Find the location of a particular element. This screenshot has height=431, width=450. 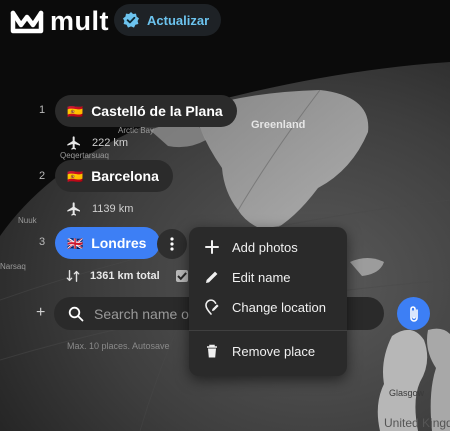

more-vertical-icon is located at coordinates (172, 244).